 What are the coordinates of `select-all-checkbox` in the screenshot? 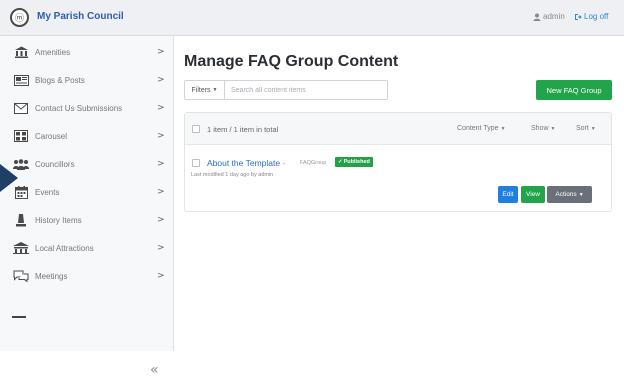 It's located at (196, 129).